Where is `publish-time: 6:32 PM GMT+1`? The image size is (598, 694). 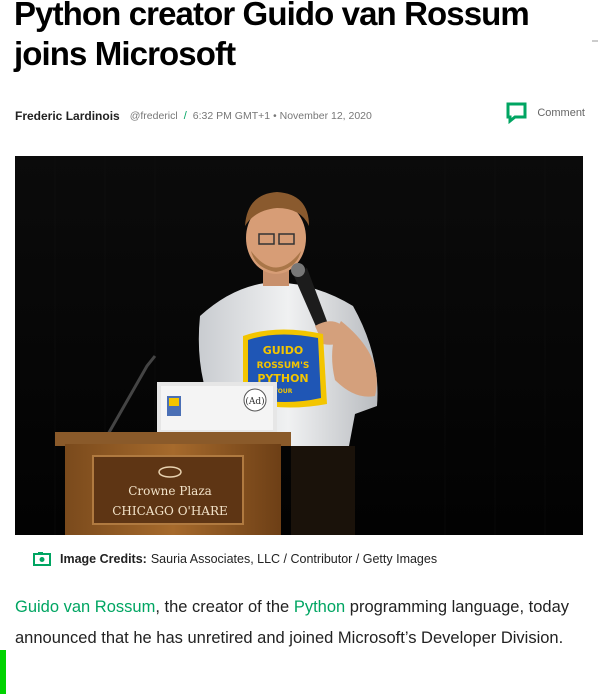
publish-time: 6:32 PM GMT+1 is located at coordinates (231, 116).